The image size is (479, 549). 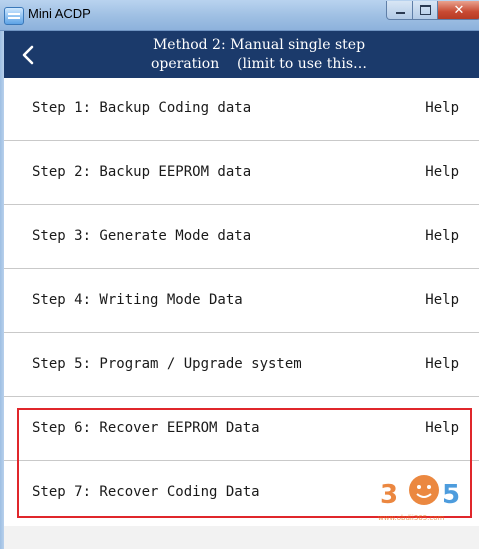 What do you see at coordinates (167, 364) in the screenshot?
I see `step-label: Step 5: Program / Upgrade system` at bounding box center [167, 364].